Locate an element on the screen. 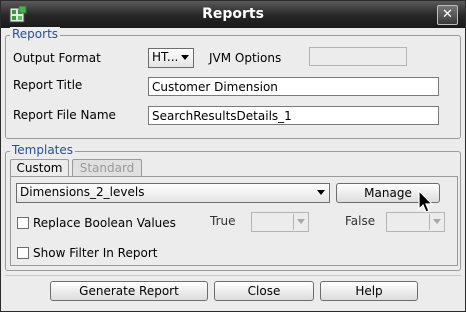  report-file-name-label: Report File Name is located at coordinates (64, 115).